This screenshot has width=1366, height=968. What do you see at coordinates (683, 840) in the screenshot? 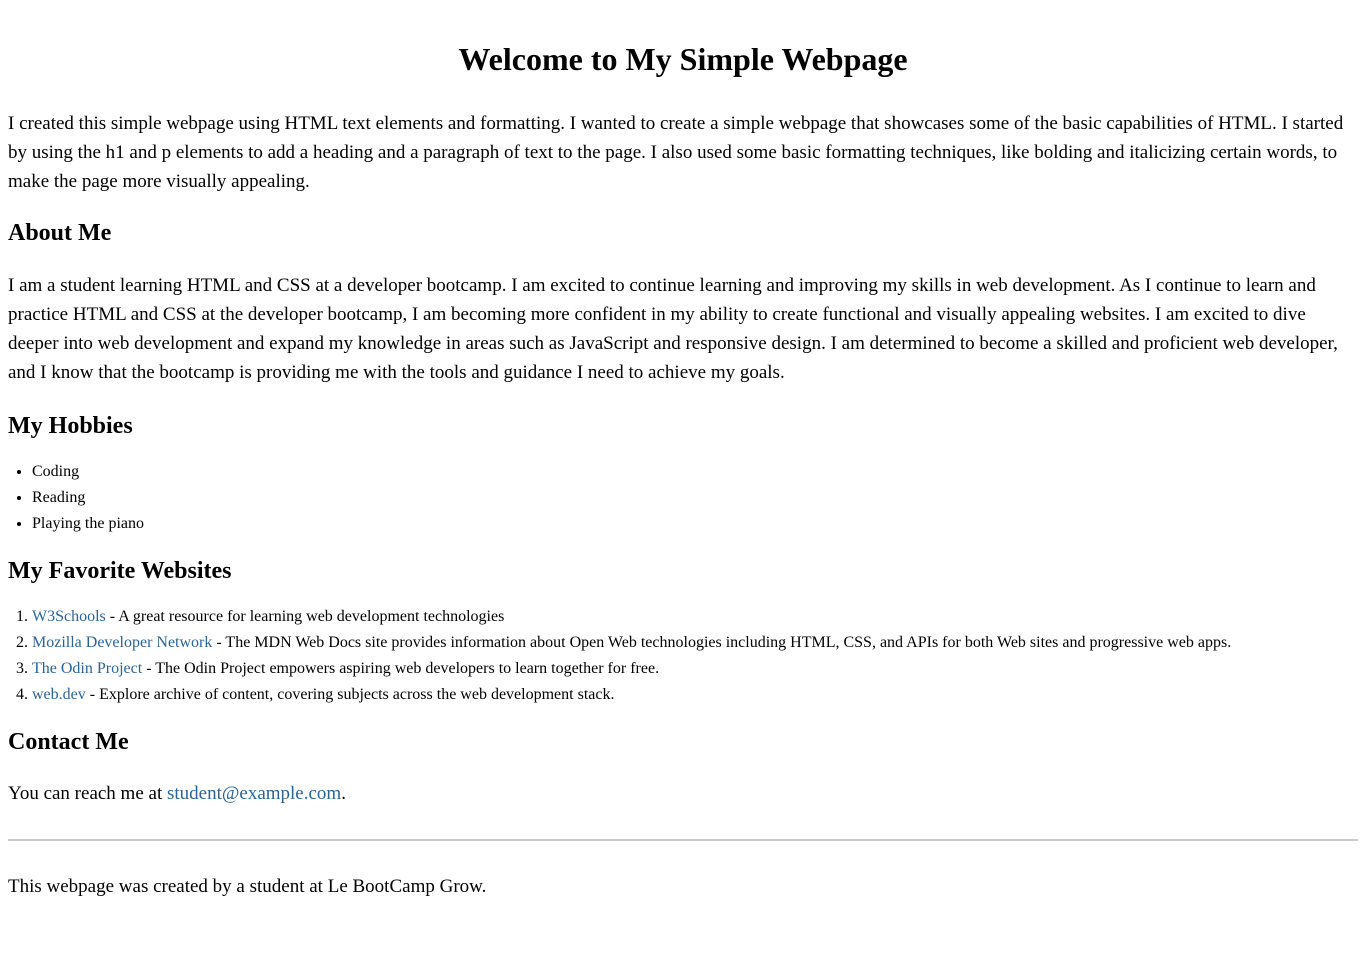
I see `divider` at bounding box center [683, 840].